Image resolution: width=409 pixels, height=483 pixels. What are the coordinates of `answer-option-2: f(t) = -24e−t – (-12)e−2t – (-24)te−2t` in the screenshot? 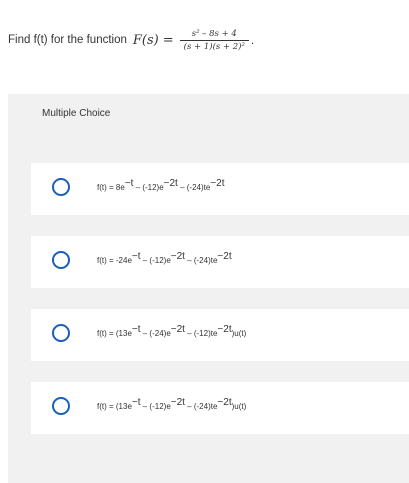 It's located at (220, 262).